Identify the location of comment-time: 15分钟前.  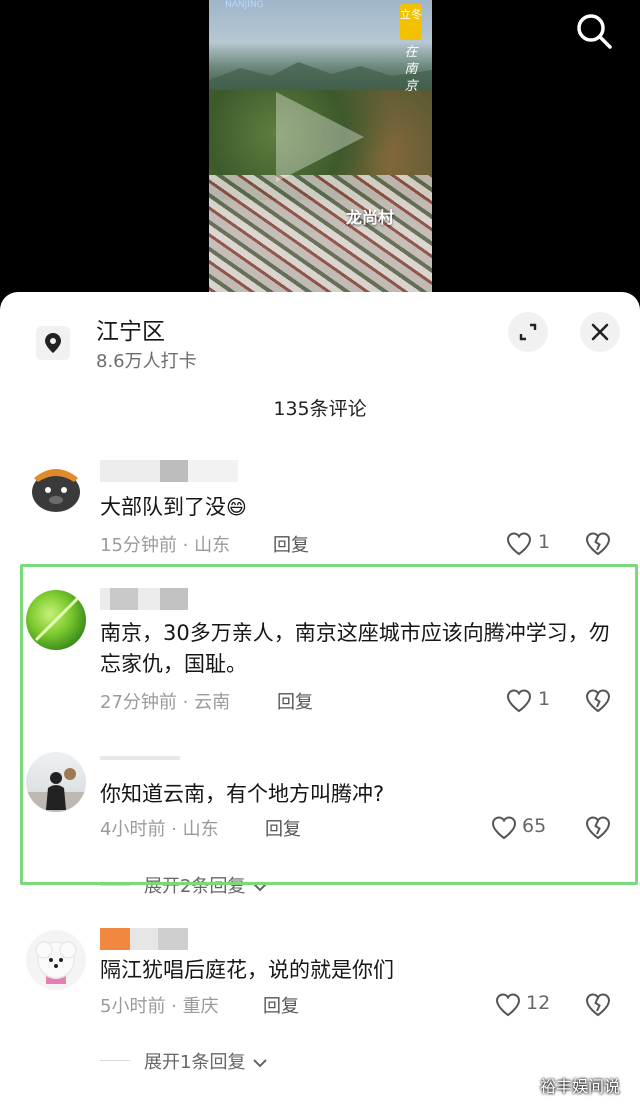
(138, 545).